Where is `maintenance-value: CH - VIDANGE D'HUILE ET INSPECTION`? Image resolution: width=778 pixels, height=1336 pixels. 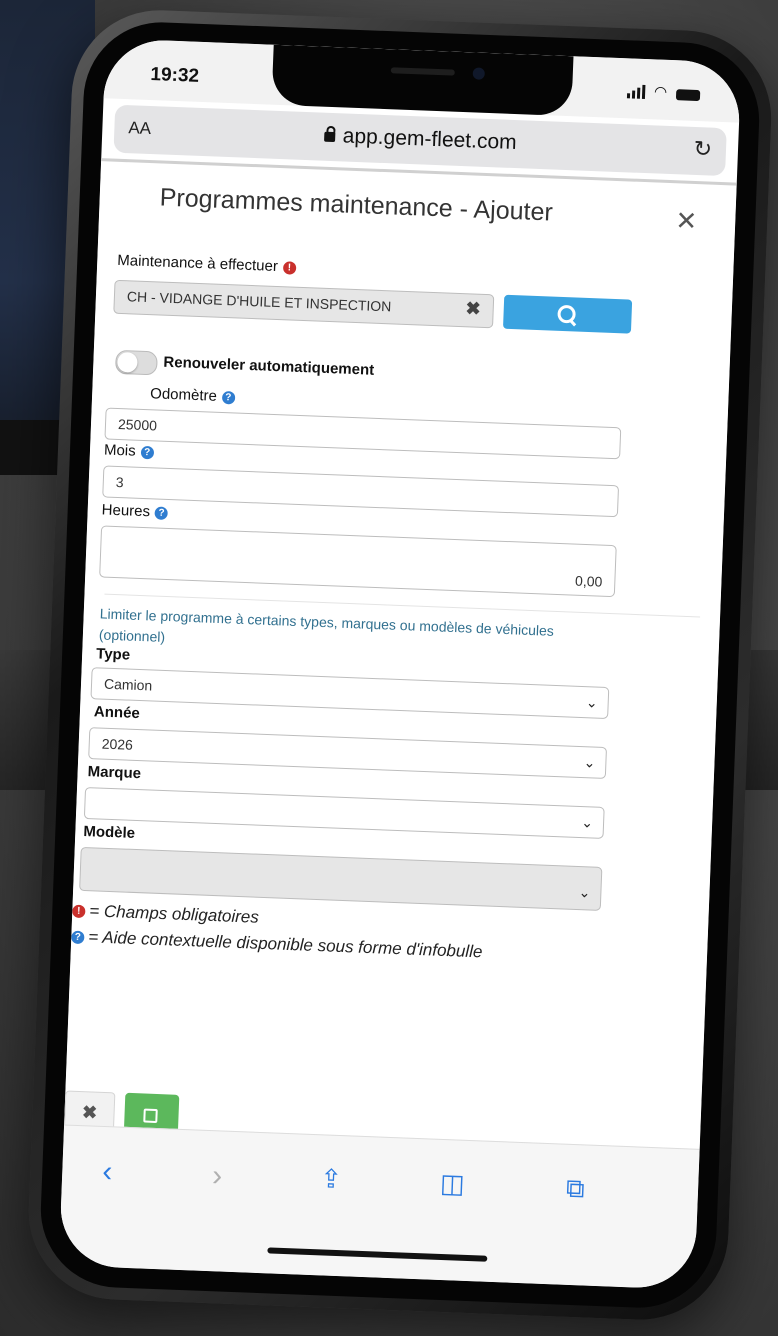 maintenance-value: CH - VIDANGE D'HUILE ET INSPECTION is located at coordinates (259, 301).